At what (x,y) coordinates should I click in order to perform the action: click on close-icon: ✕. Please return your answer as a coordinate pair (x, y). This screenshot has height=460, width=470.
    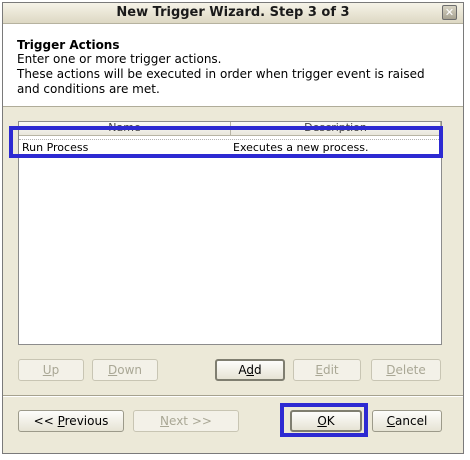
    Looking at the image, I should click on (449, 12).